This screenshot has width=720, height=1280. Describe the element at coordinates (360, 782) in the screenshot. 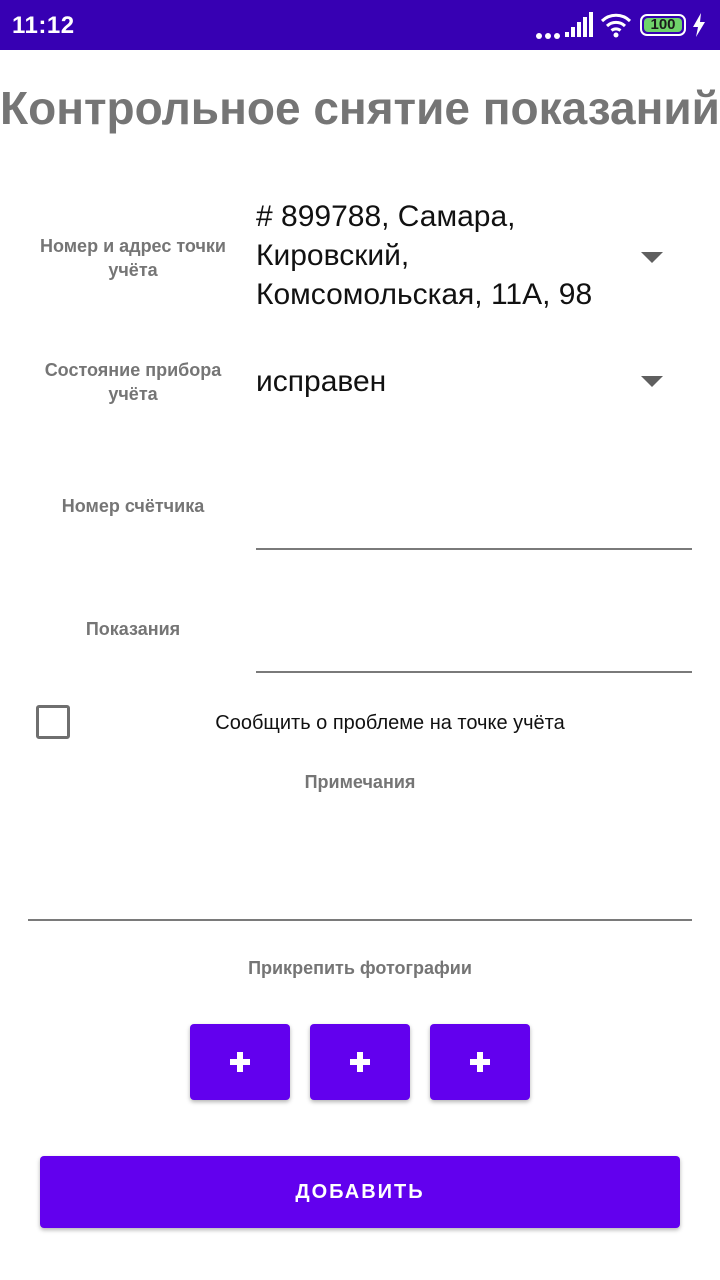

I see `notes-label: Примечания` at that location.